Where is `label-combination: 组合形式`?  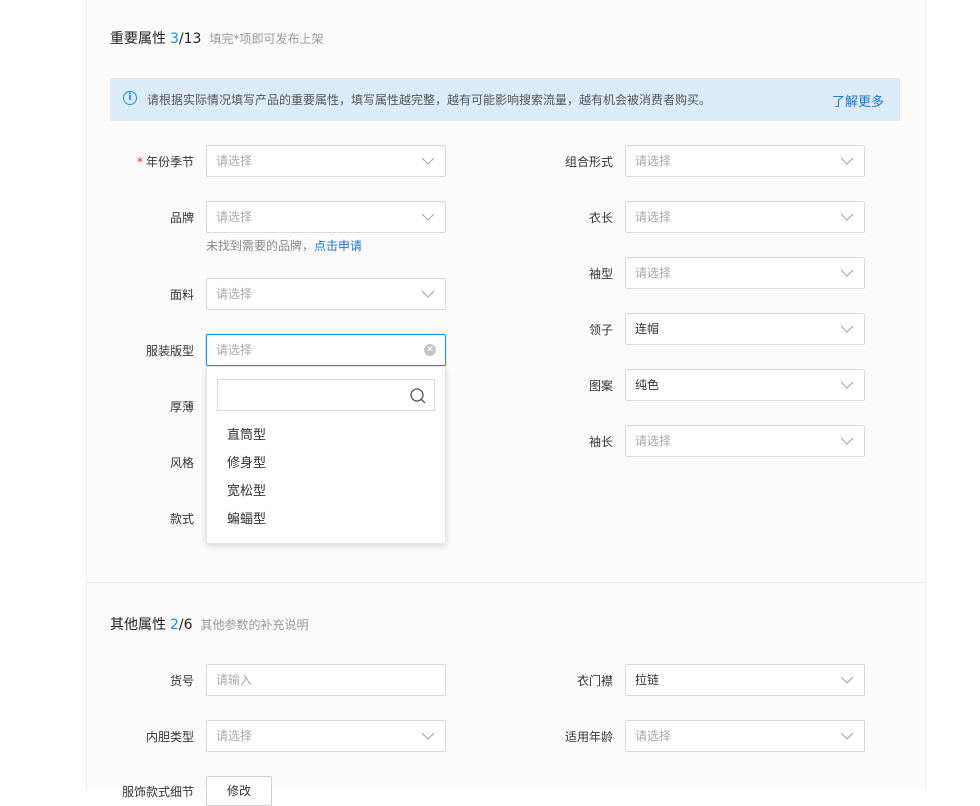 label-combination: 组合形式 is located at coordinates (588, 162).